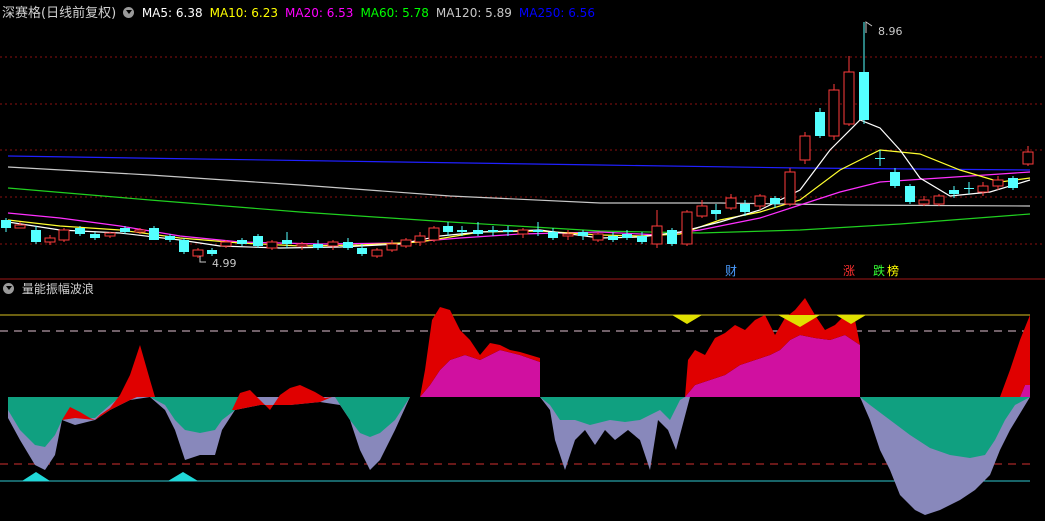 The image size is (1045, 521). I want to click on ma120-line, so click(519, 186).